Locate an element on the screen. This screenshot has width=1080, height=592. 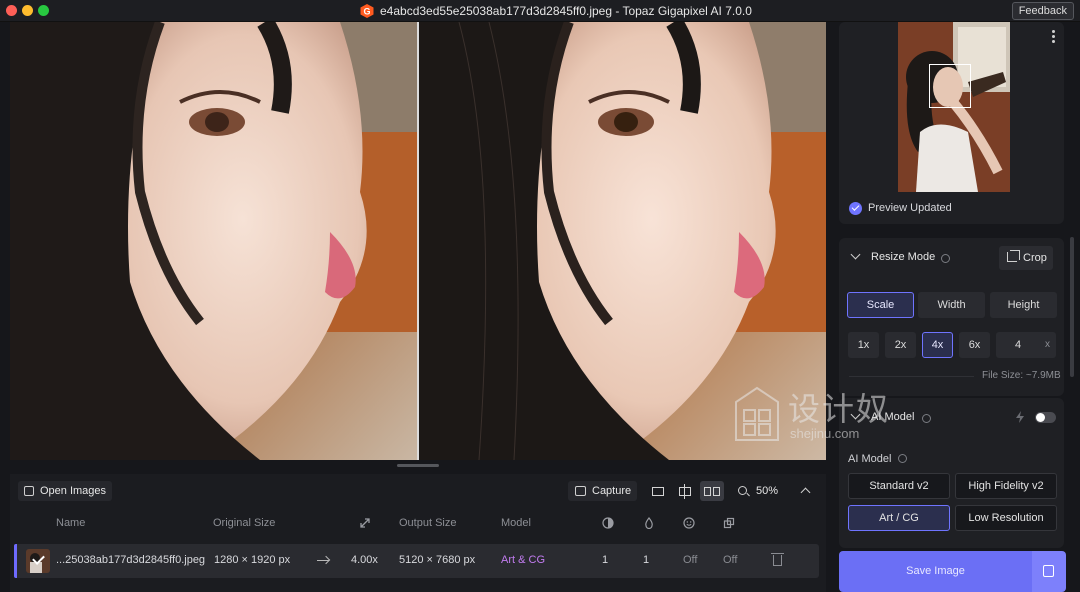
minimize-window-button is located at coordinates (27, 10).